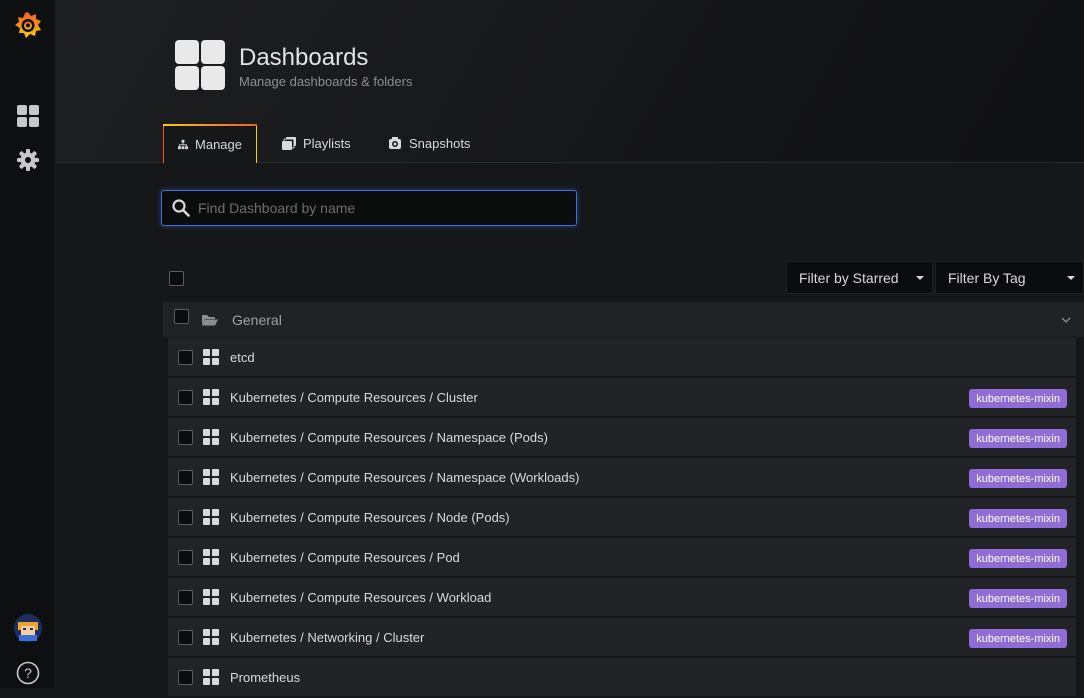 The height and width of the screenshot is (698, 1084). I want to click on filter-by-tag-select: Filter By Tag, so click(1009, 277).